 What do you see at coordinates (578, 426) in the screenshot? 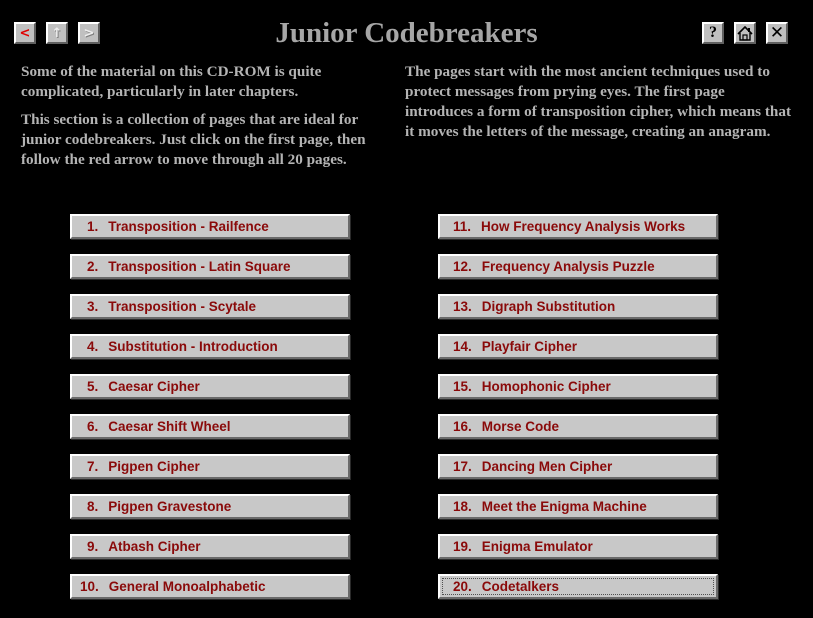
I see `page-button-16: 16. Morse Code` at bounding box center [578, 426].